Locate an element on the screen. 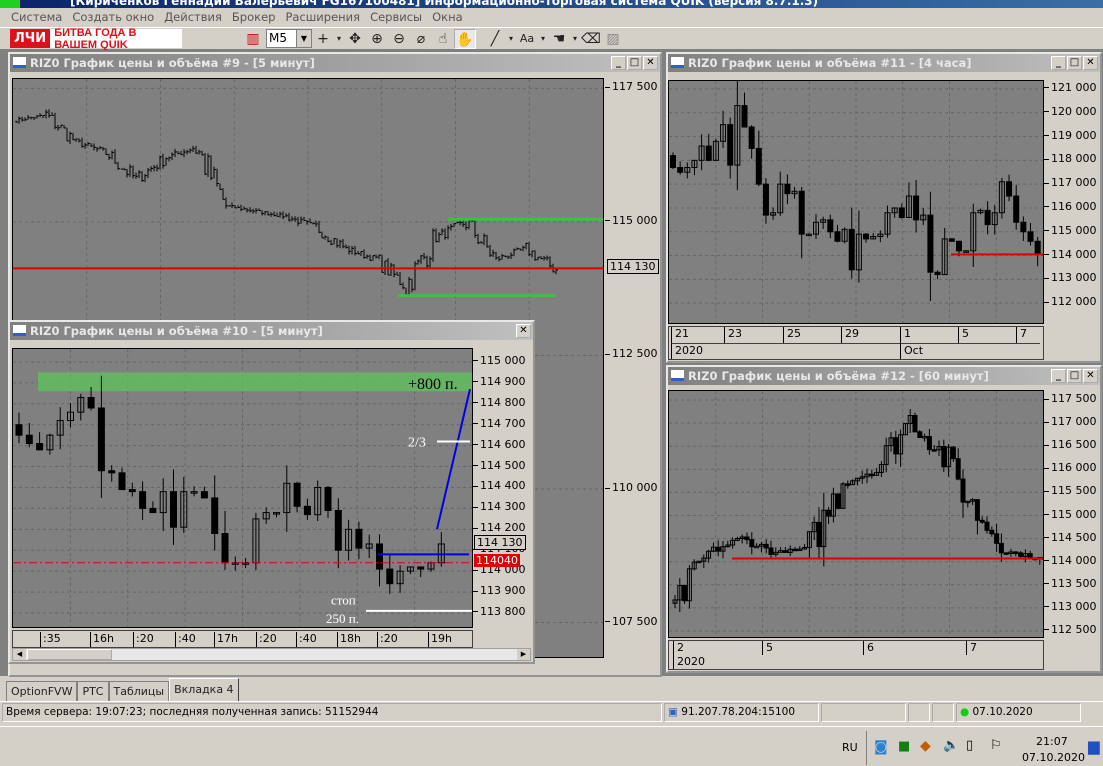 Image resolution: width=1103 pixels, height=766 pixels. two-thirds-label: 2/3 is located at coordinates (417, 442).